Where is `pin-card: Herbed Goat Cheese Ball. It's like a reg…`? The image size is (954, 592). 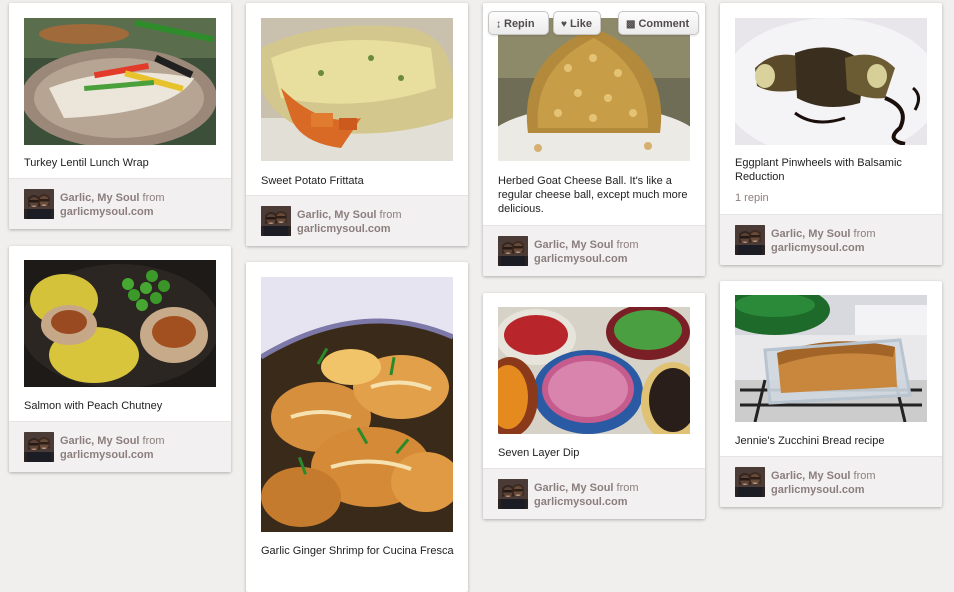
pin-card: Herbed Goat Cheese Ball. It's like a reg… is located at coordinates (594, 139).